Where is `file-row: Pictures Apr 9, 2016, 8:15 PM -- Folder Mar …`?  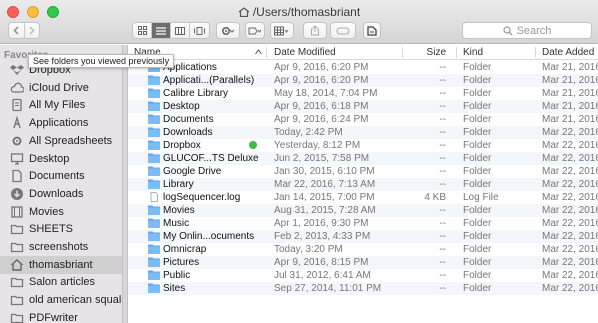 file-row: Pictures Apr 9, 2016, 8:15 PM -- Folder Mar … is located at coordinates (363, 262).